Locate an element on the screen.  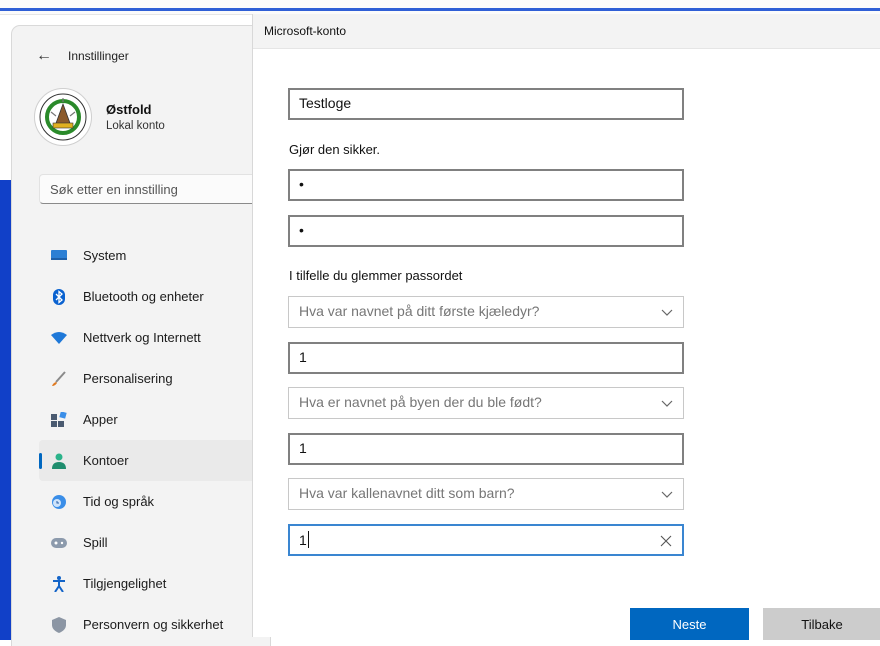
dialog-title: Microsoft-konto is located at coordinates (305, 31).